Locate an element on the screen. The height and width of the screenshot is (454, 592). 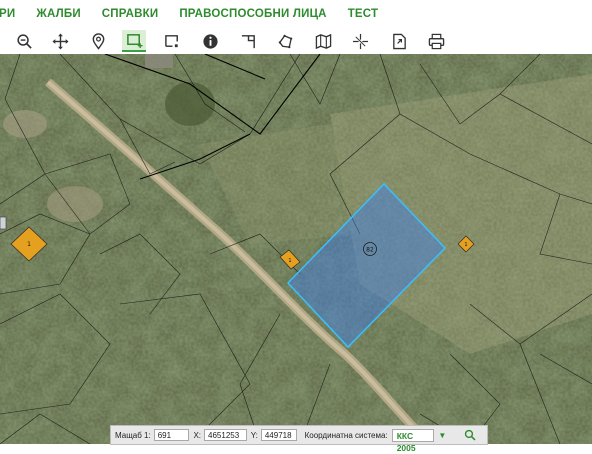
layers-map-button is located at coordinates (323, 41).